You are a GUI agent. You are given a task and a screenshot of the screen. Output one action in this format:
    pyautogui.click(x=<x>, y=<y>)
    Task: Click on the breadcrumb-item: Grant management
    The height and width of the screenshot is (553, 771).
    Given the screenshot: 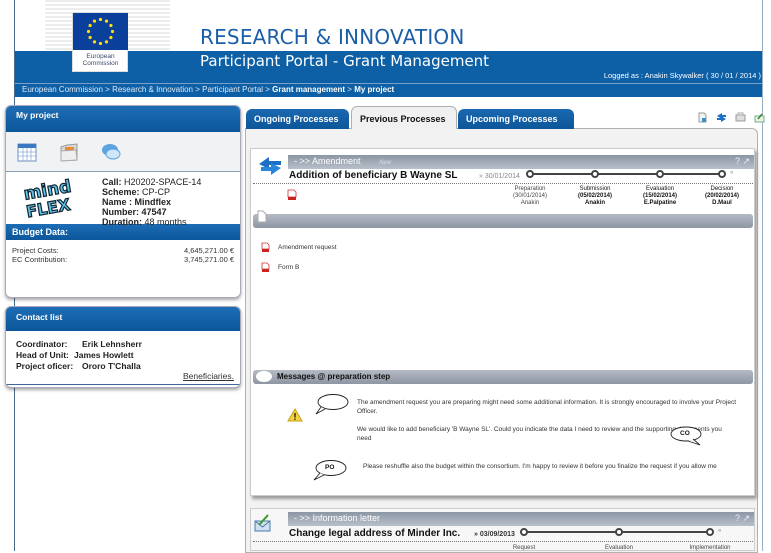 What is the action you would take?
    pyautogui.click(x=308, y=89)
    